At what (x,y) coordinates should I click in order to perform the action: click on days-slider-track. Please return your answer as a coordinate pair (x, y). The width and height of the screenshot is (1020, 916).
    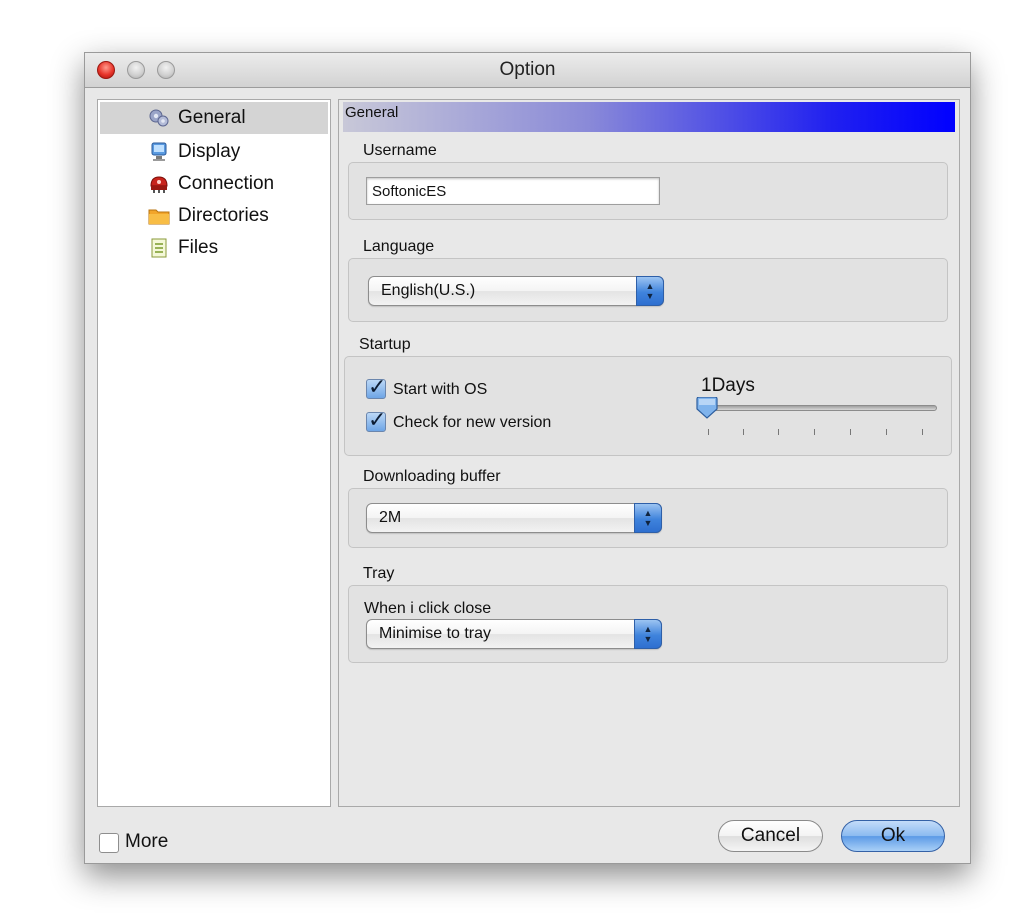
    Looking at the image, I should click on (817, 408).